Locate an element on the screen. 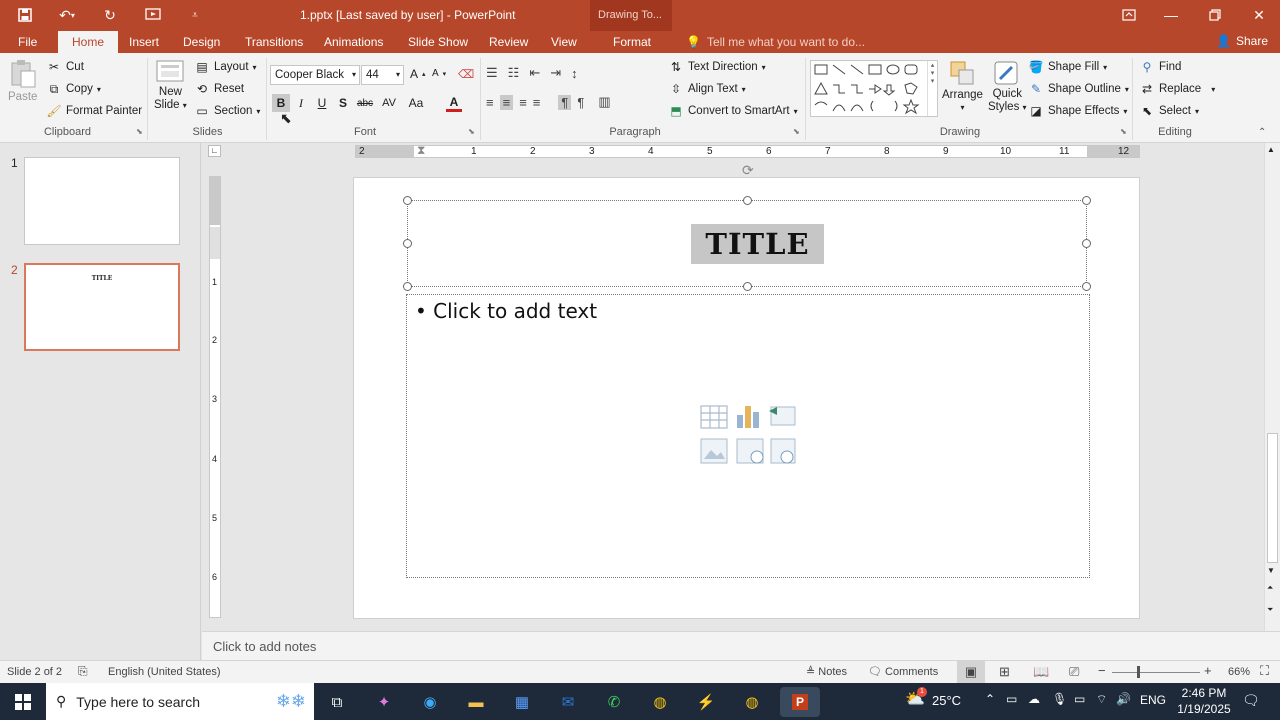 The width and height of the screenshot is (1280, 720). text-shadow-button: S is located at coordinates (343, 103).